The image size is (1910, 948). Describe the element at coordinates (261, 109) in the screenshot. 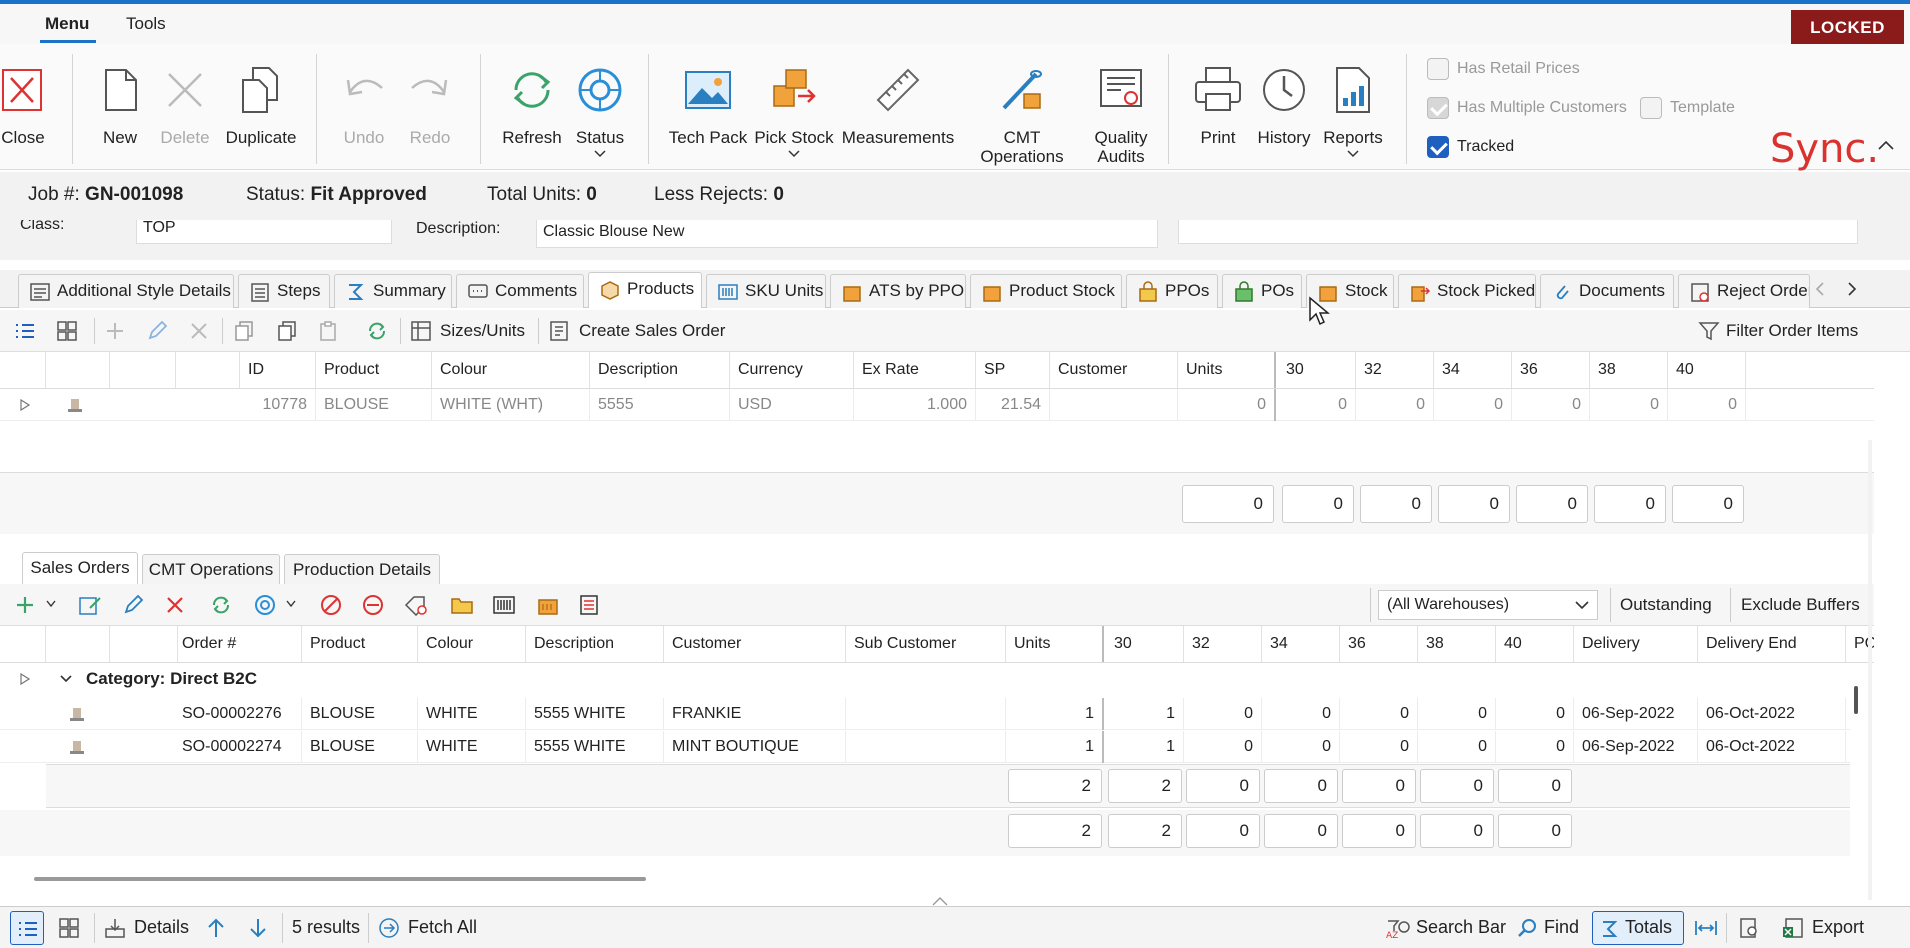

I see `duplicate-button: Duplicate` at that location.